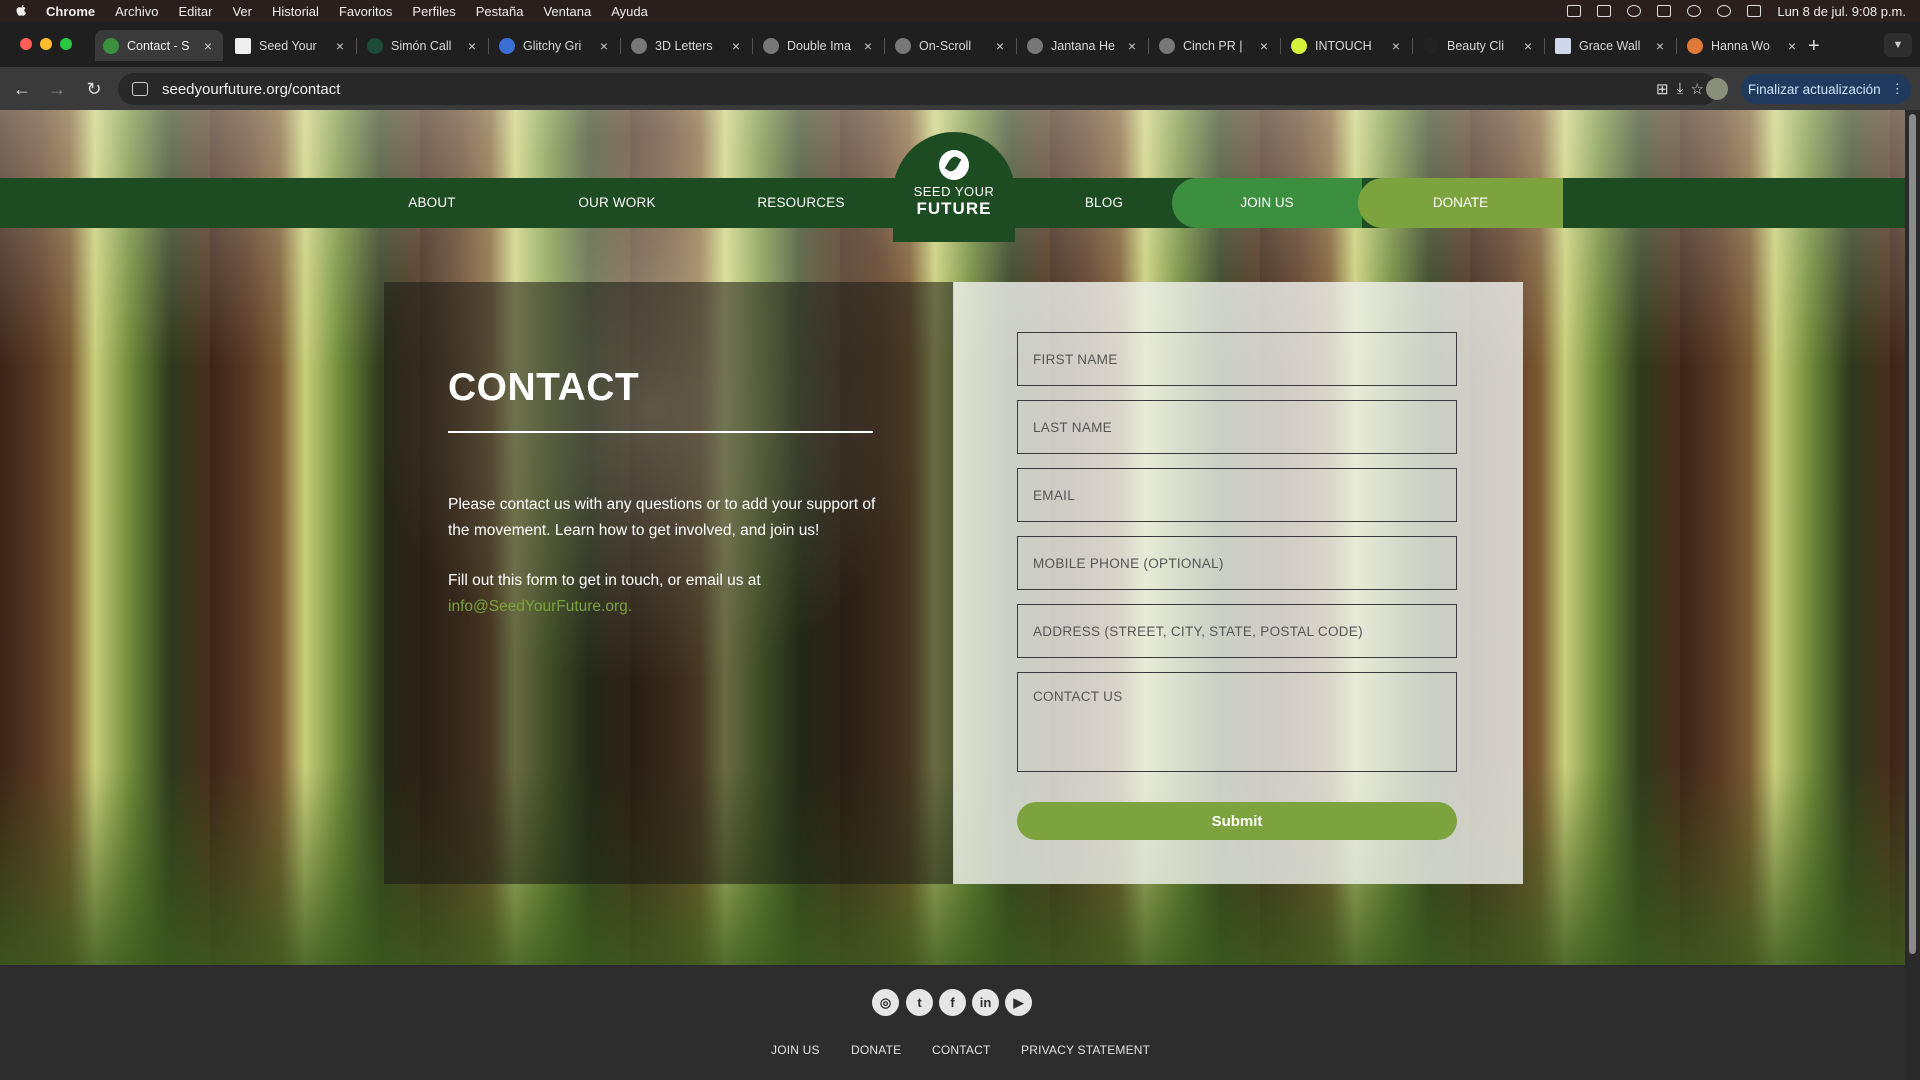 The height and width of the screenshot is (1080, 1920). Describe the element at coordinates (291, 45) in the screenshot. I see `tab-seed-your: Seed Your ×` at that location.